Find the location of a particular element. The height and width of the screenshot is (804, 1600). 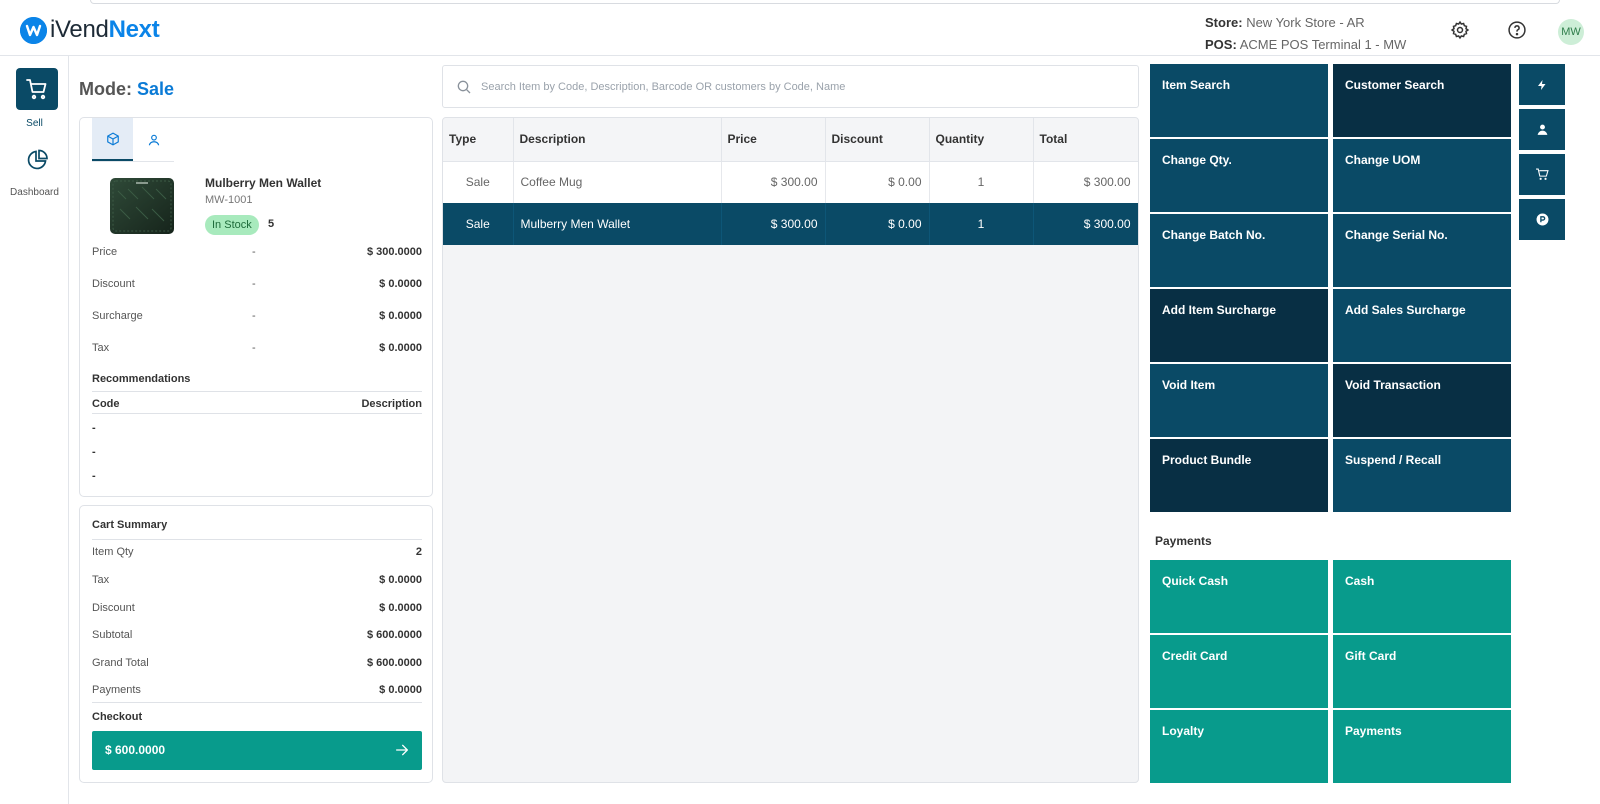

button-label: Add Item Surcharge is located at coordinates (1219, 310).